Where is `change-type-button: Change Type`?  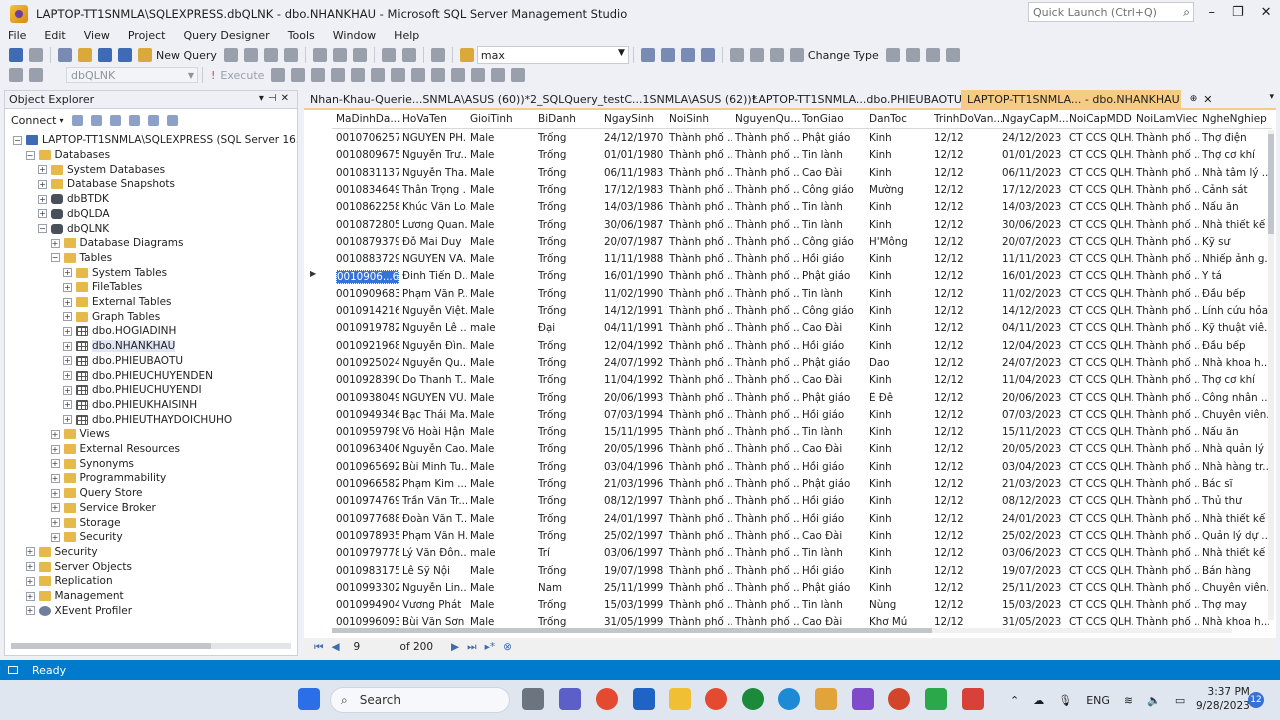
change-type-button: Change Type is located at coordinates (843, 55).